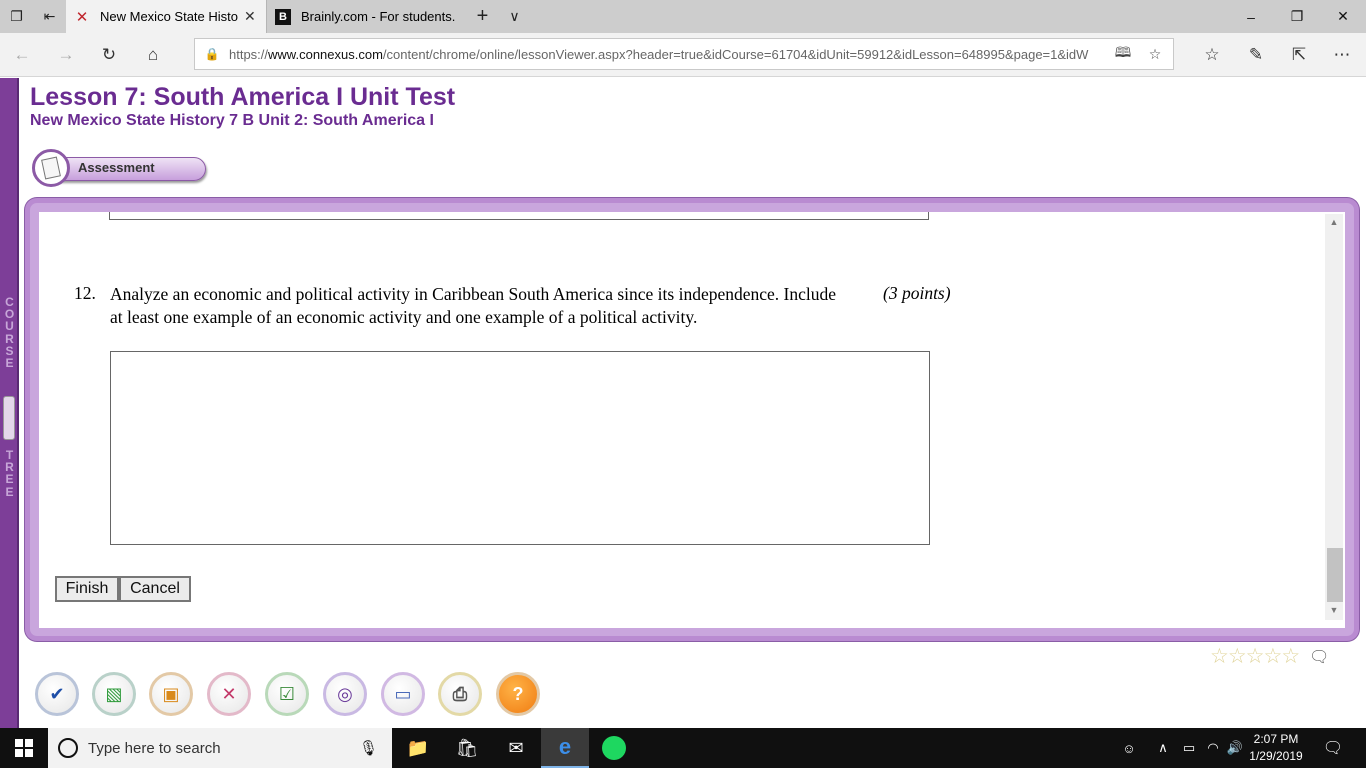 This screenshot has height=768, width=1366. I want to click on book-icon: ▧, so click(114, 694).